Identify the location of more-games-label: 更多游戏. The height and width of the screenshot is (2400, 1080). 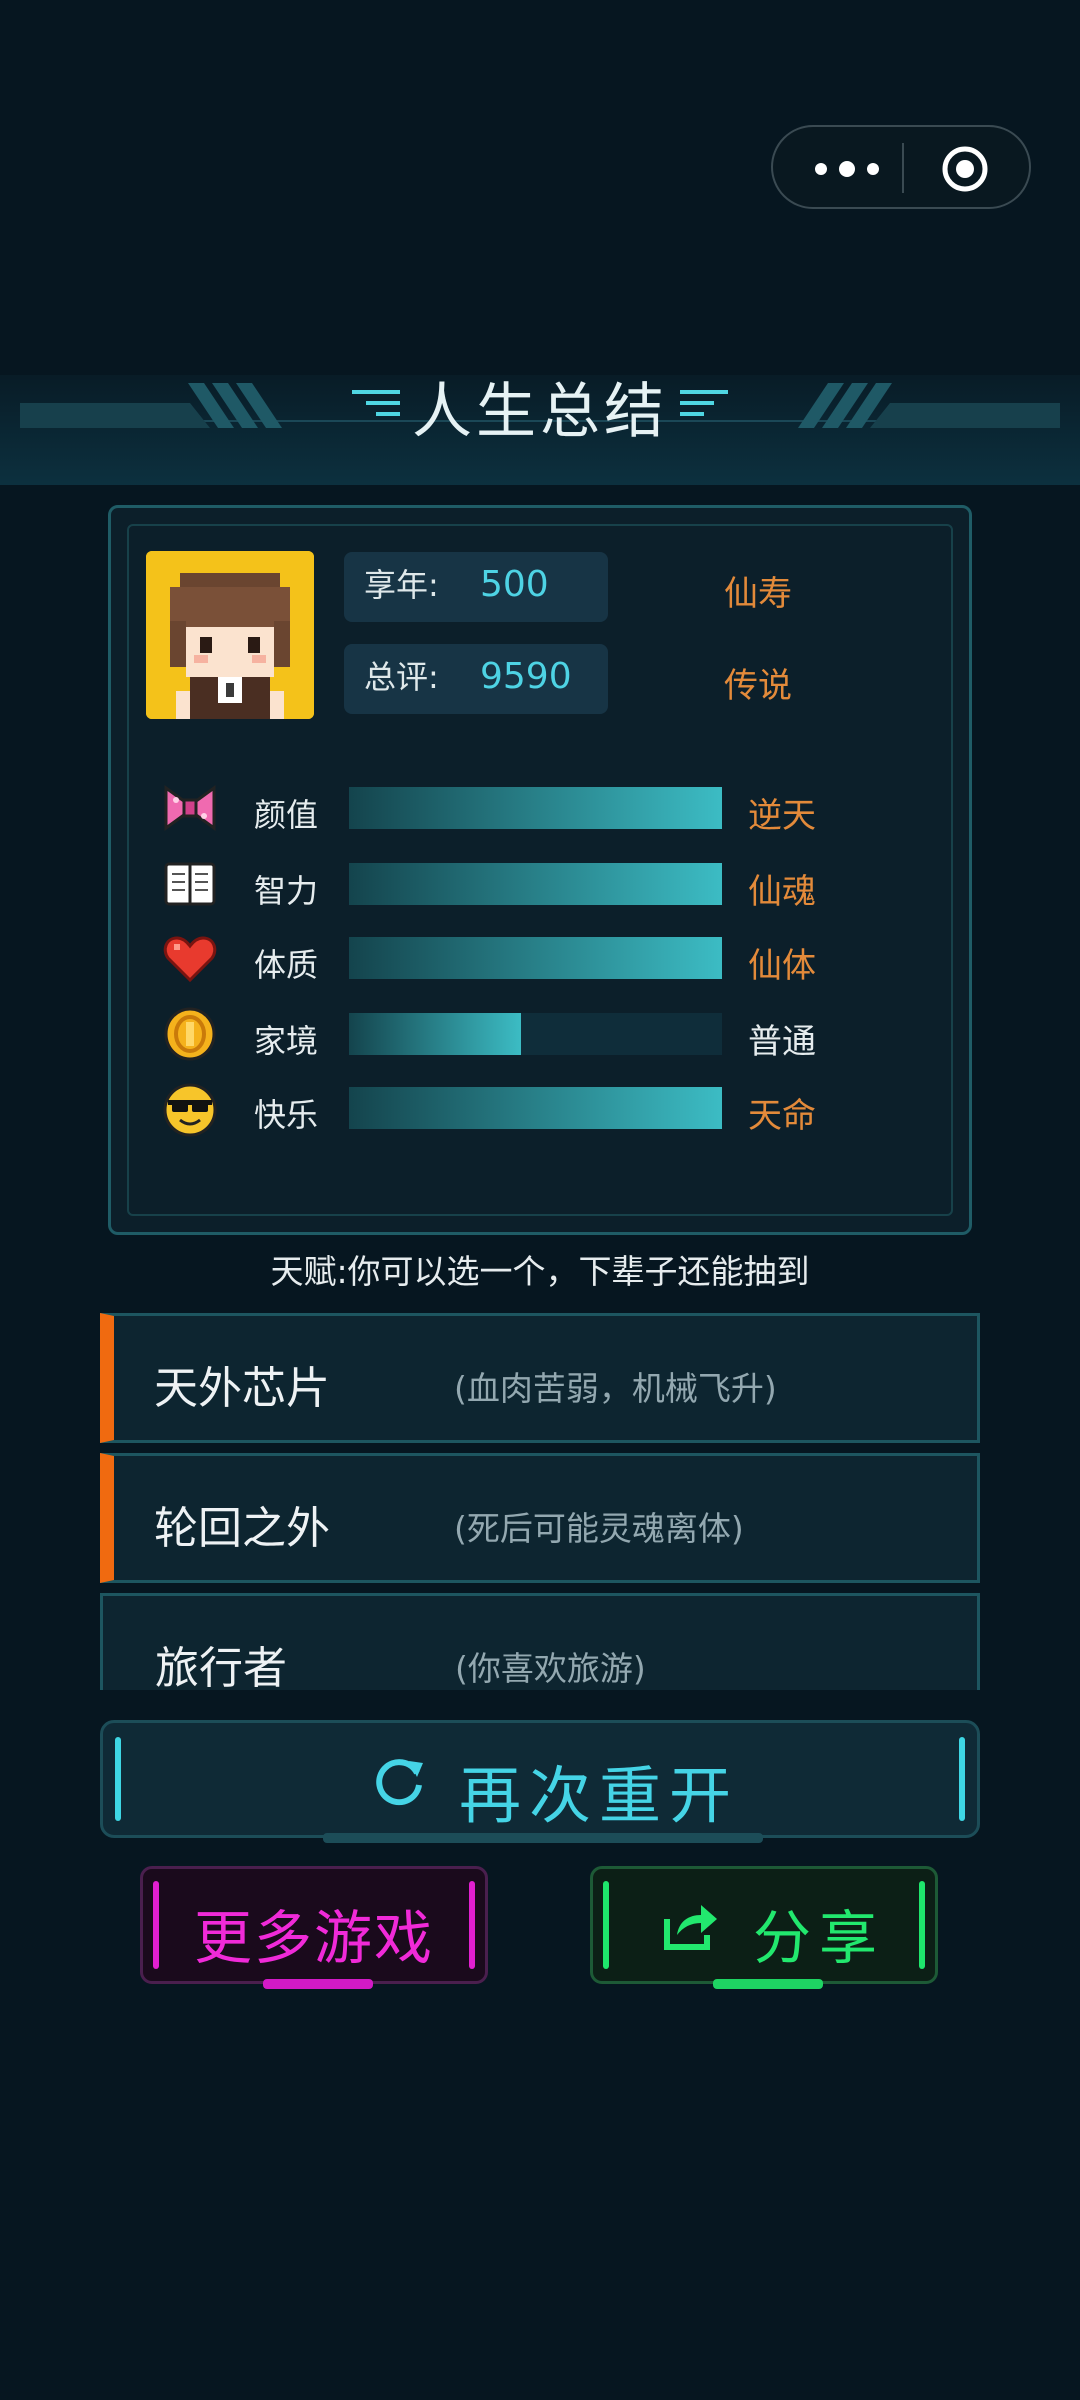
(313, 1938).